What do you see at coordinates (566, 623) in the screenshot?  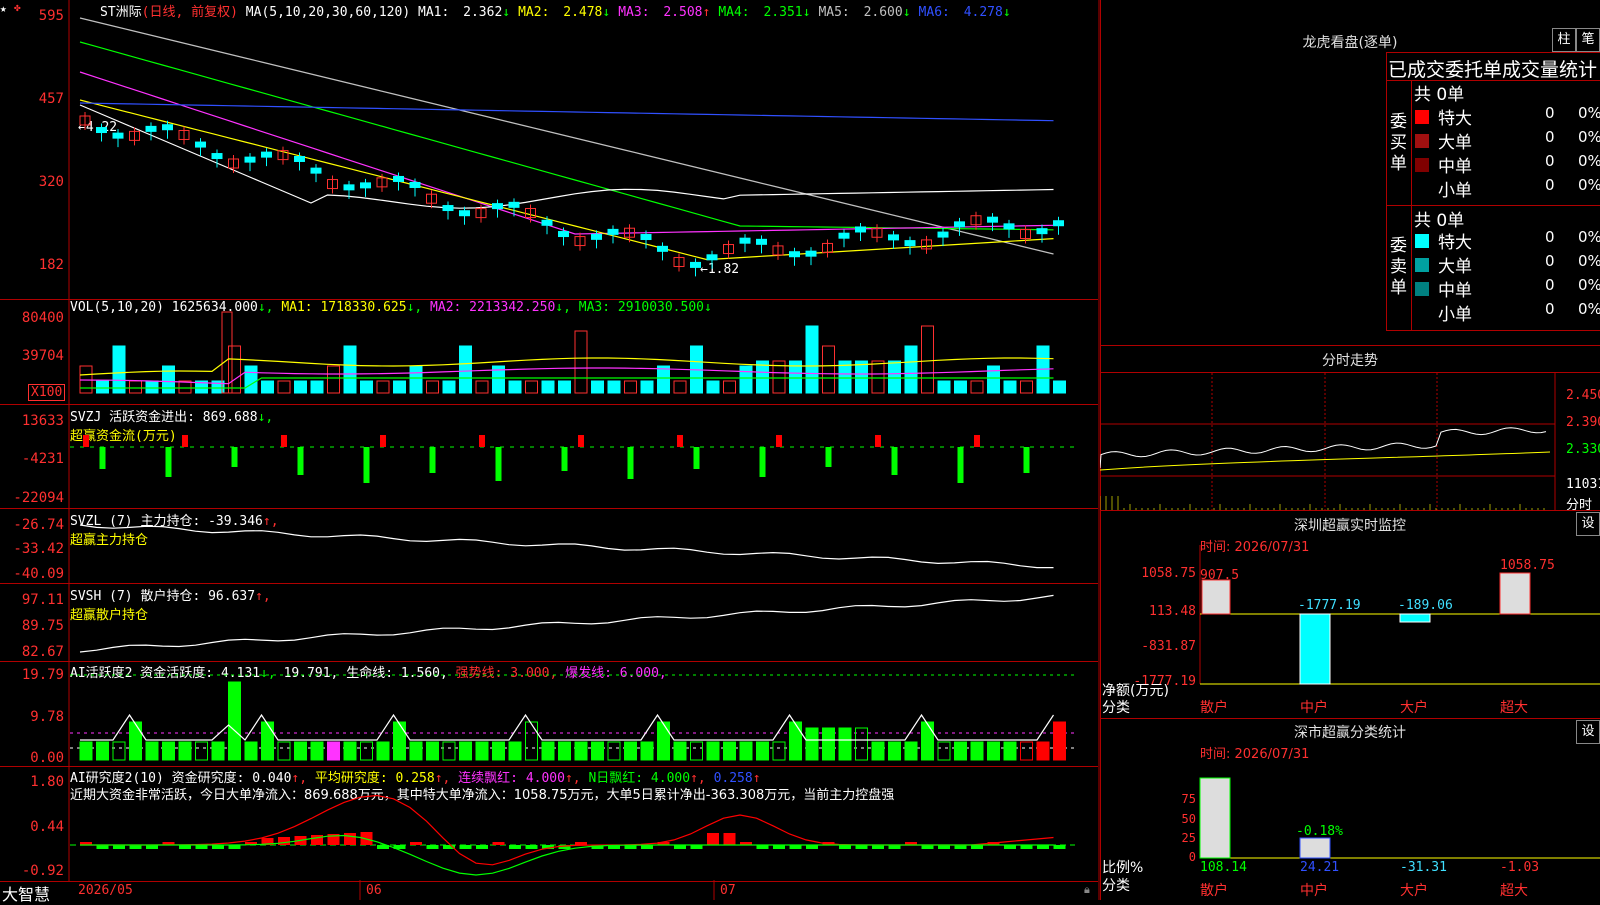 I see `retail-line` at bounding box center [566, 623].